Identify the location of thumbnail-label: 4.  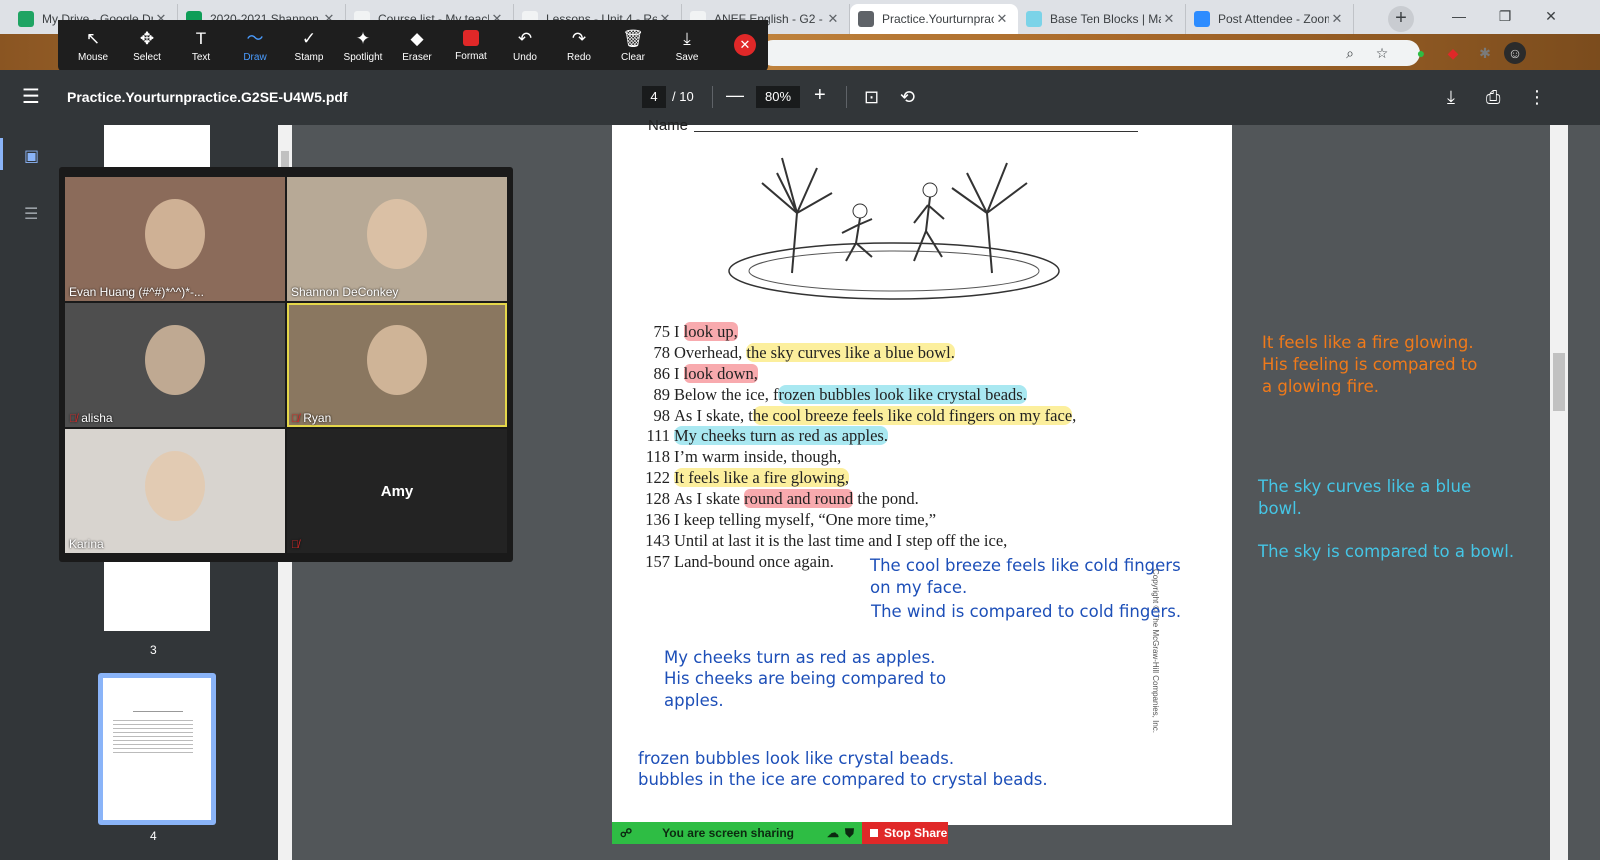
(153, 836).